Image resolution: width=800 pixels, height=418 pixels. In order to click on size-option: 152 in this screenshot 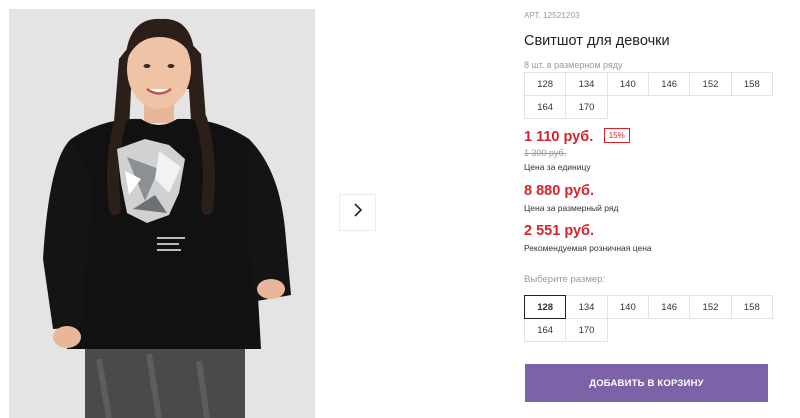, I will do `click(710, 307)`.